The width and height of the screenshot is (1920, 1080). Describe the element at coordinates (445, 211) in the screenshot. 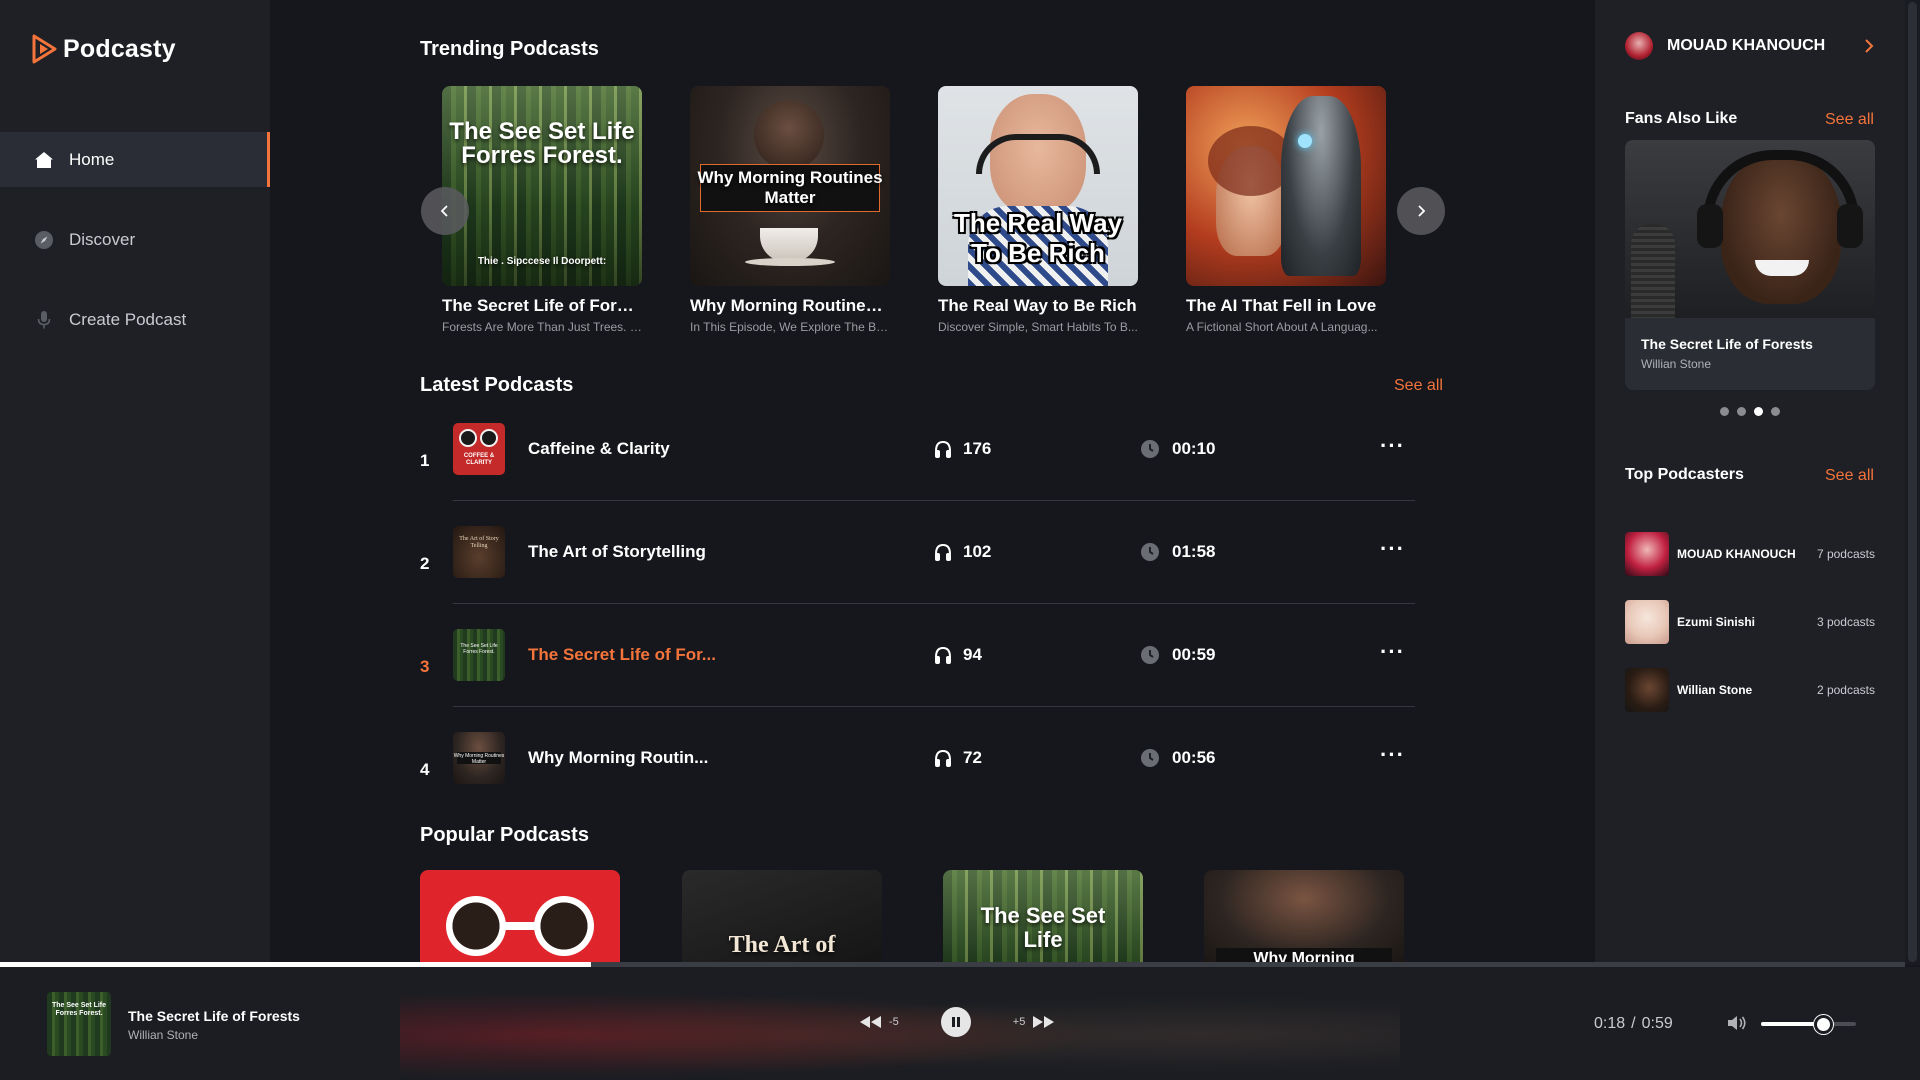

I see `carousel-prev-button` at that location.